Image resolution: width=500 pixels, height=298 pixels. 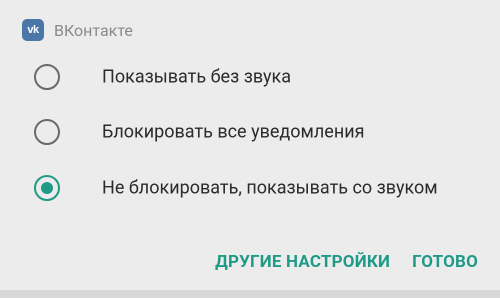 I want to click on app-name: ВКонтакте, so click(x=93, y=30).